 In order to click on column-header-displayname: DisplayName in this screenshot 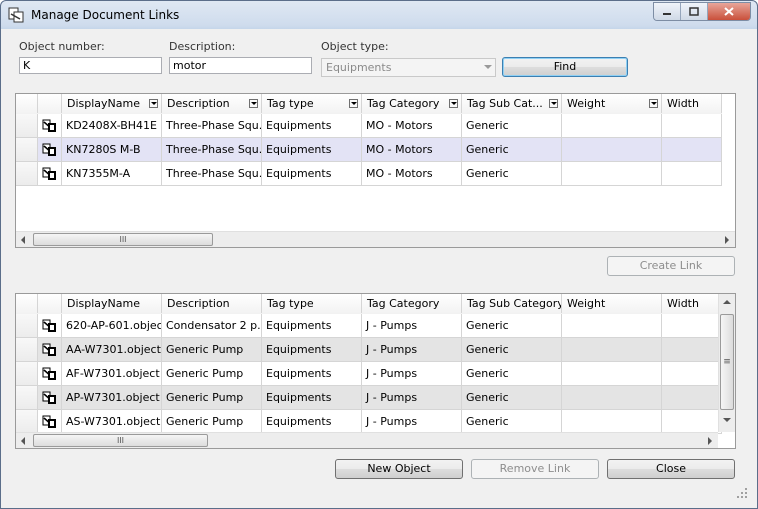, I will do `click(112, 303)`.